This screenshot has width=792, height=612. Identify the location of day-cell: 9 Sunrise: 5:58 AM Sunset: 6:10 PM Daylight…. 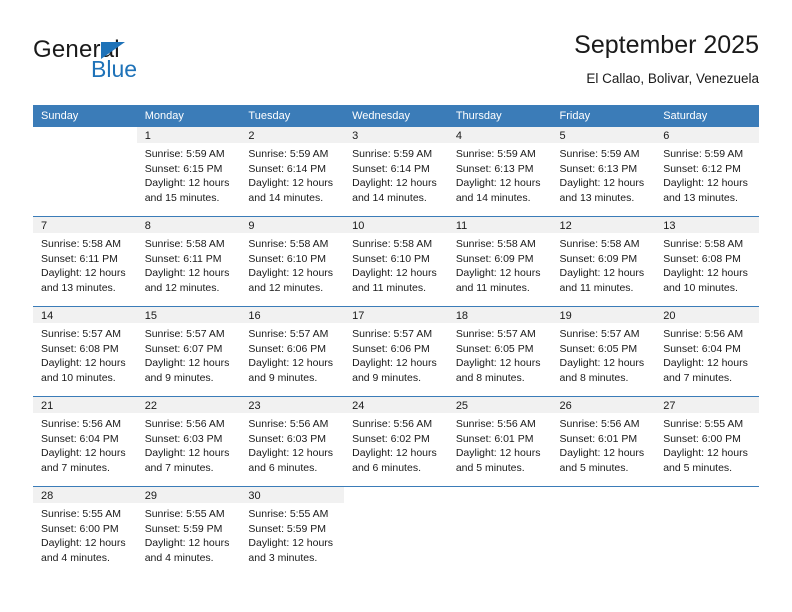
(292, 261).